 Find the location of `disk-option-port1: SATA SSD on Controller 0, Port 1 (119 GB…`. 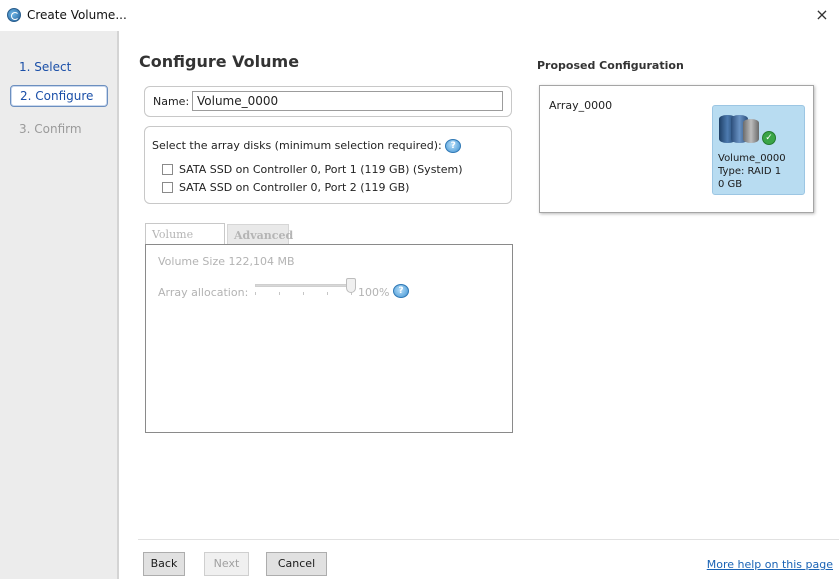

disk-option-port1: SATA SSD on Controller 0, Port 1 (119 GB… is located at coordinates (312, 169).